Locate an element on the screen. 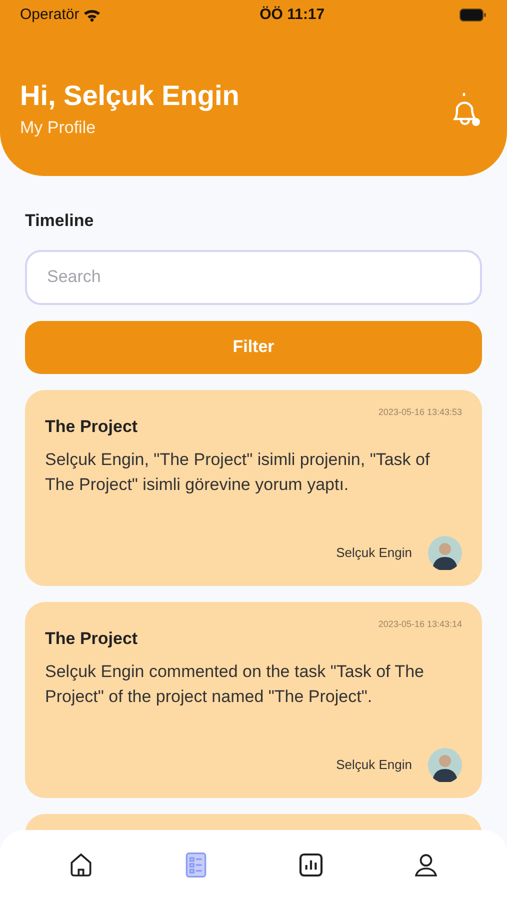 Image resolution: width=507 pixels, height=900 pixels. card-message: Selçuk Engin commented on the task "Task of The Project" of the project named "The Project". is located at coordinates (235, 684).